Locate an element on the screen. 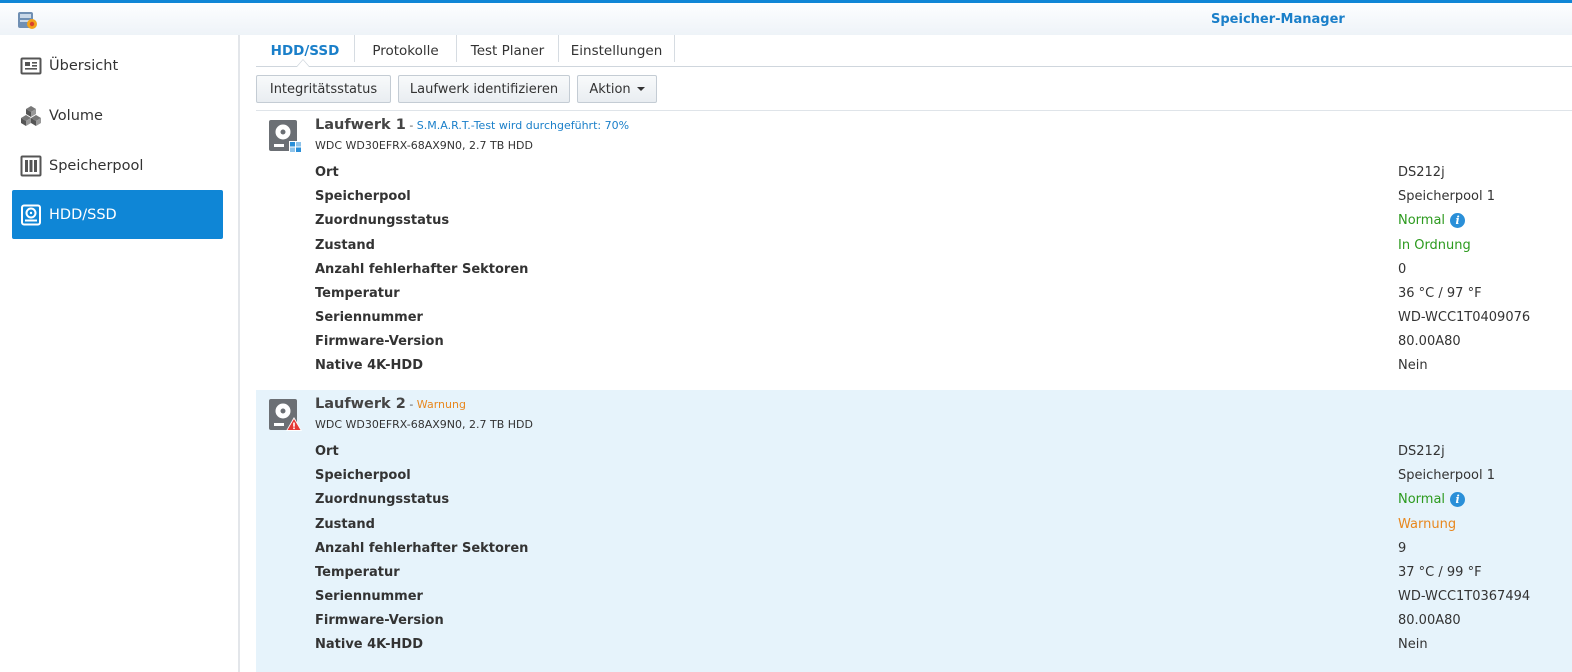 The image size is (1572, 672). hdd-smart-icon is located at coordinates (285, 136).